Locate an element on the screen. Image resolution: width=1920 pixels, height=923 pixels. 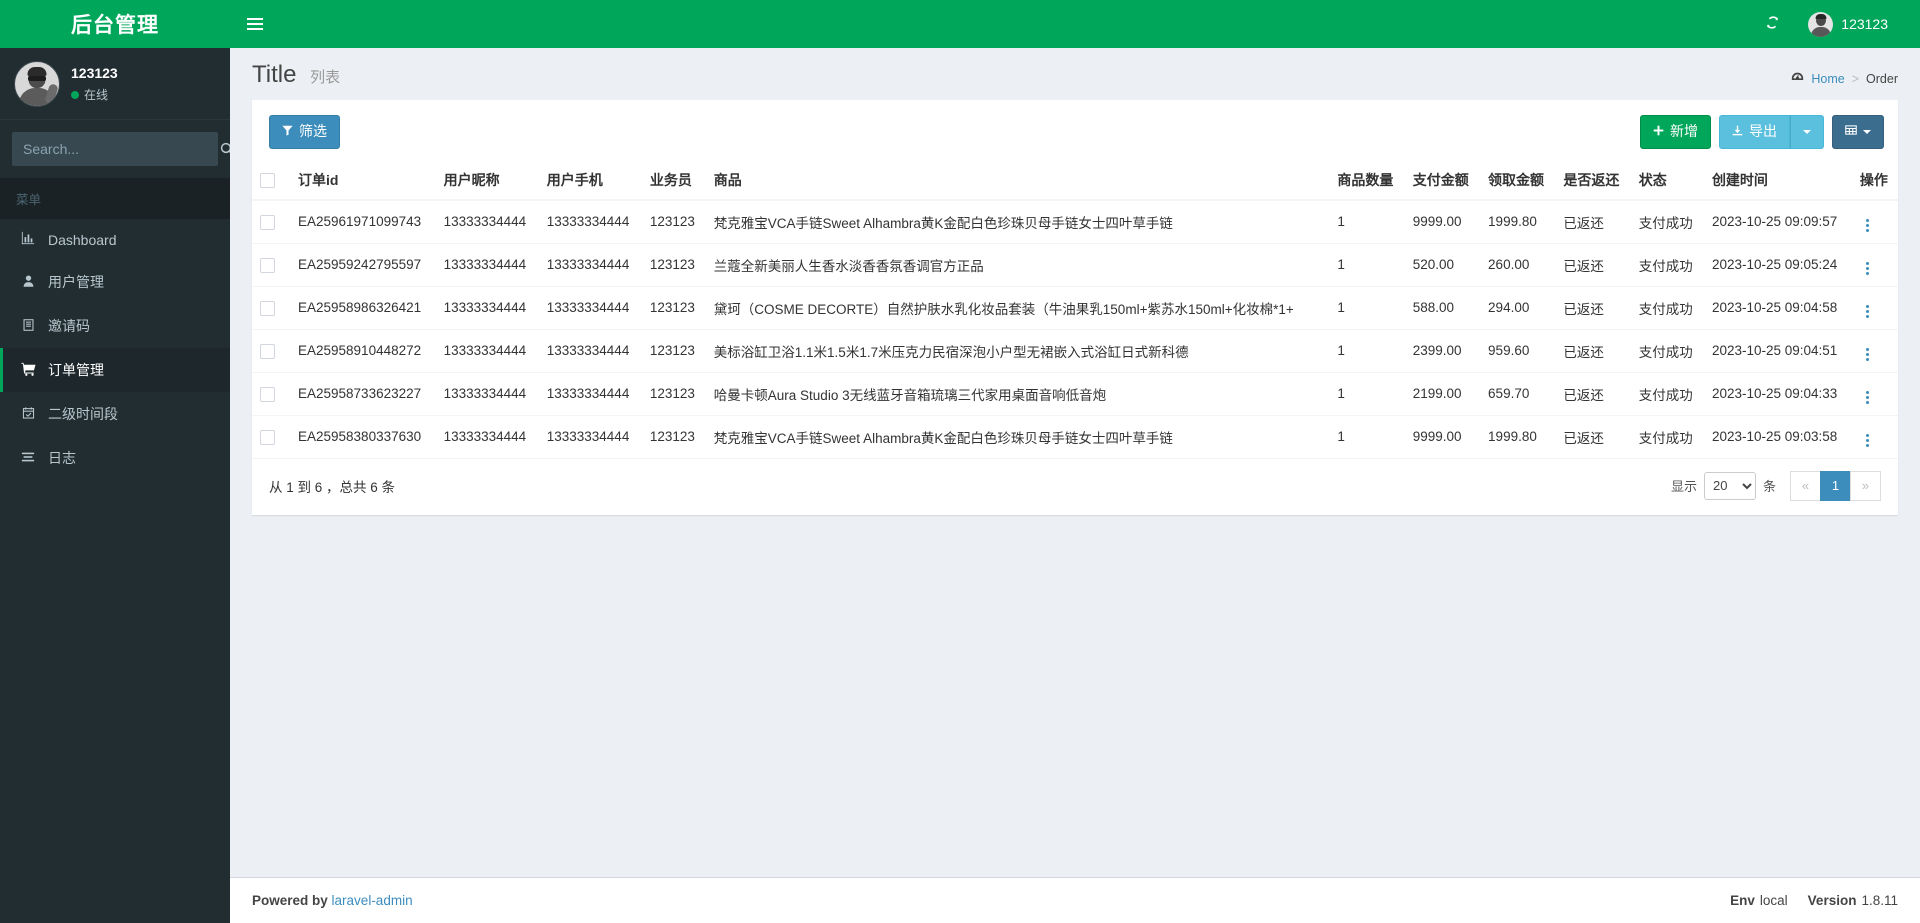
footer-version: Version 1.8.11 is located at coordinates (1853, 900).